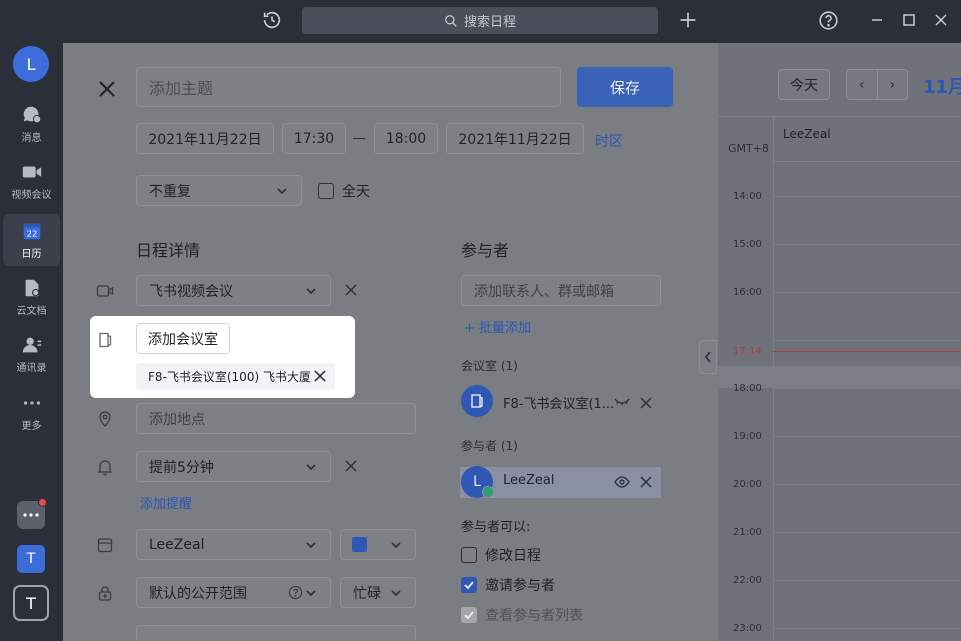 The height and width of the screenshot is (641, 961). What do you see at coordinates (893, 84) in the screenshot?
I see `next-button: ›` at bounding box center [893, 84].